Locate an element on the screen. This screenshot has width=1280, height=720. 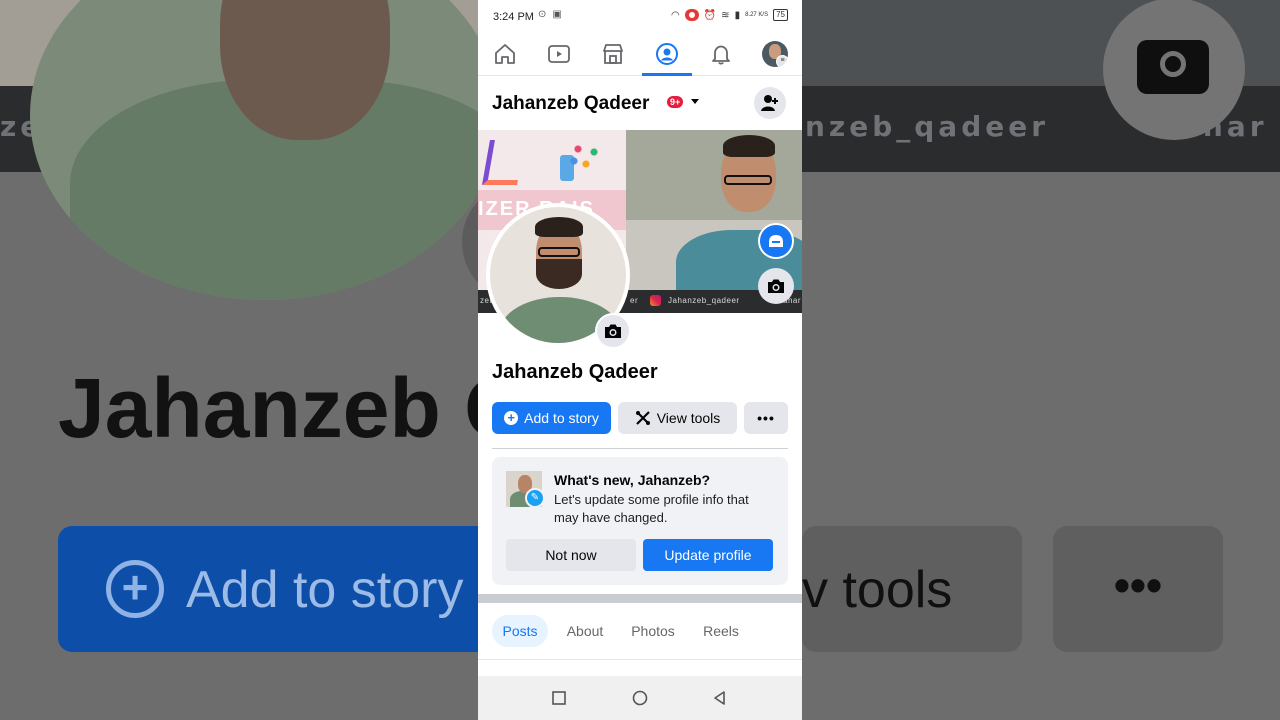
status-notification-icons: ⊙▣ is located at coordinates (553, 14).